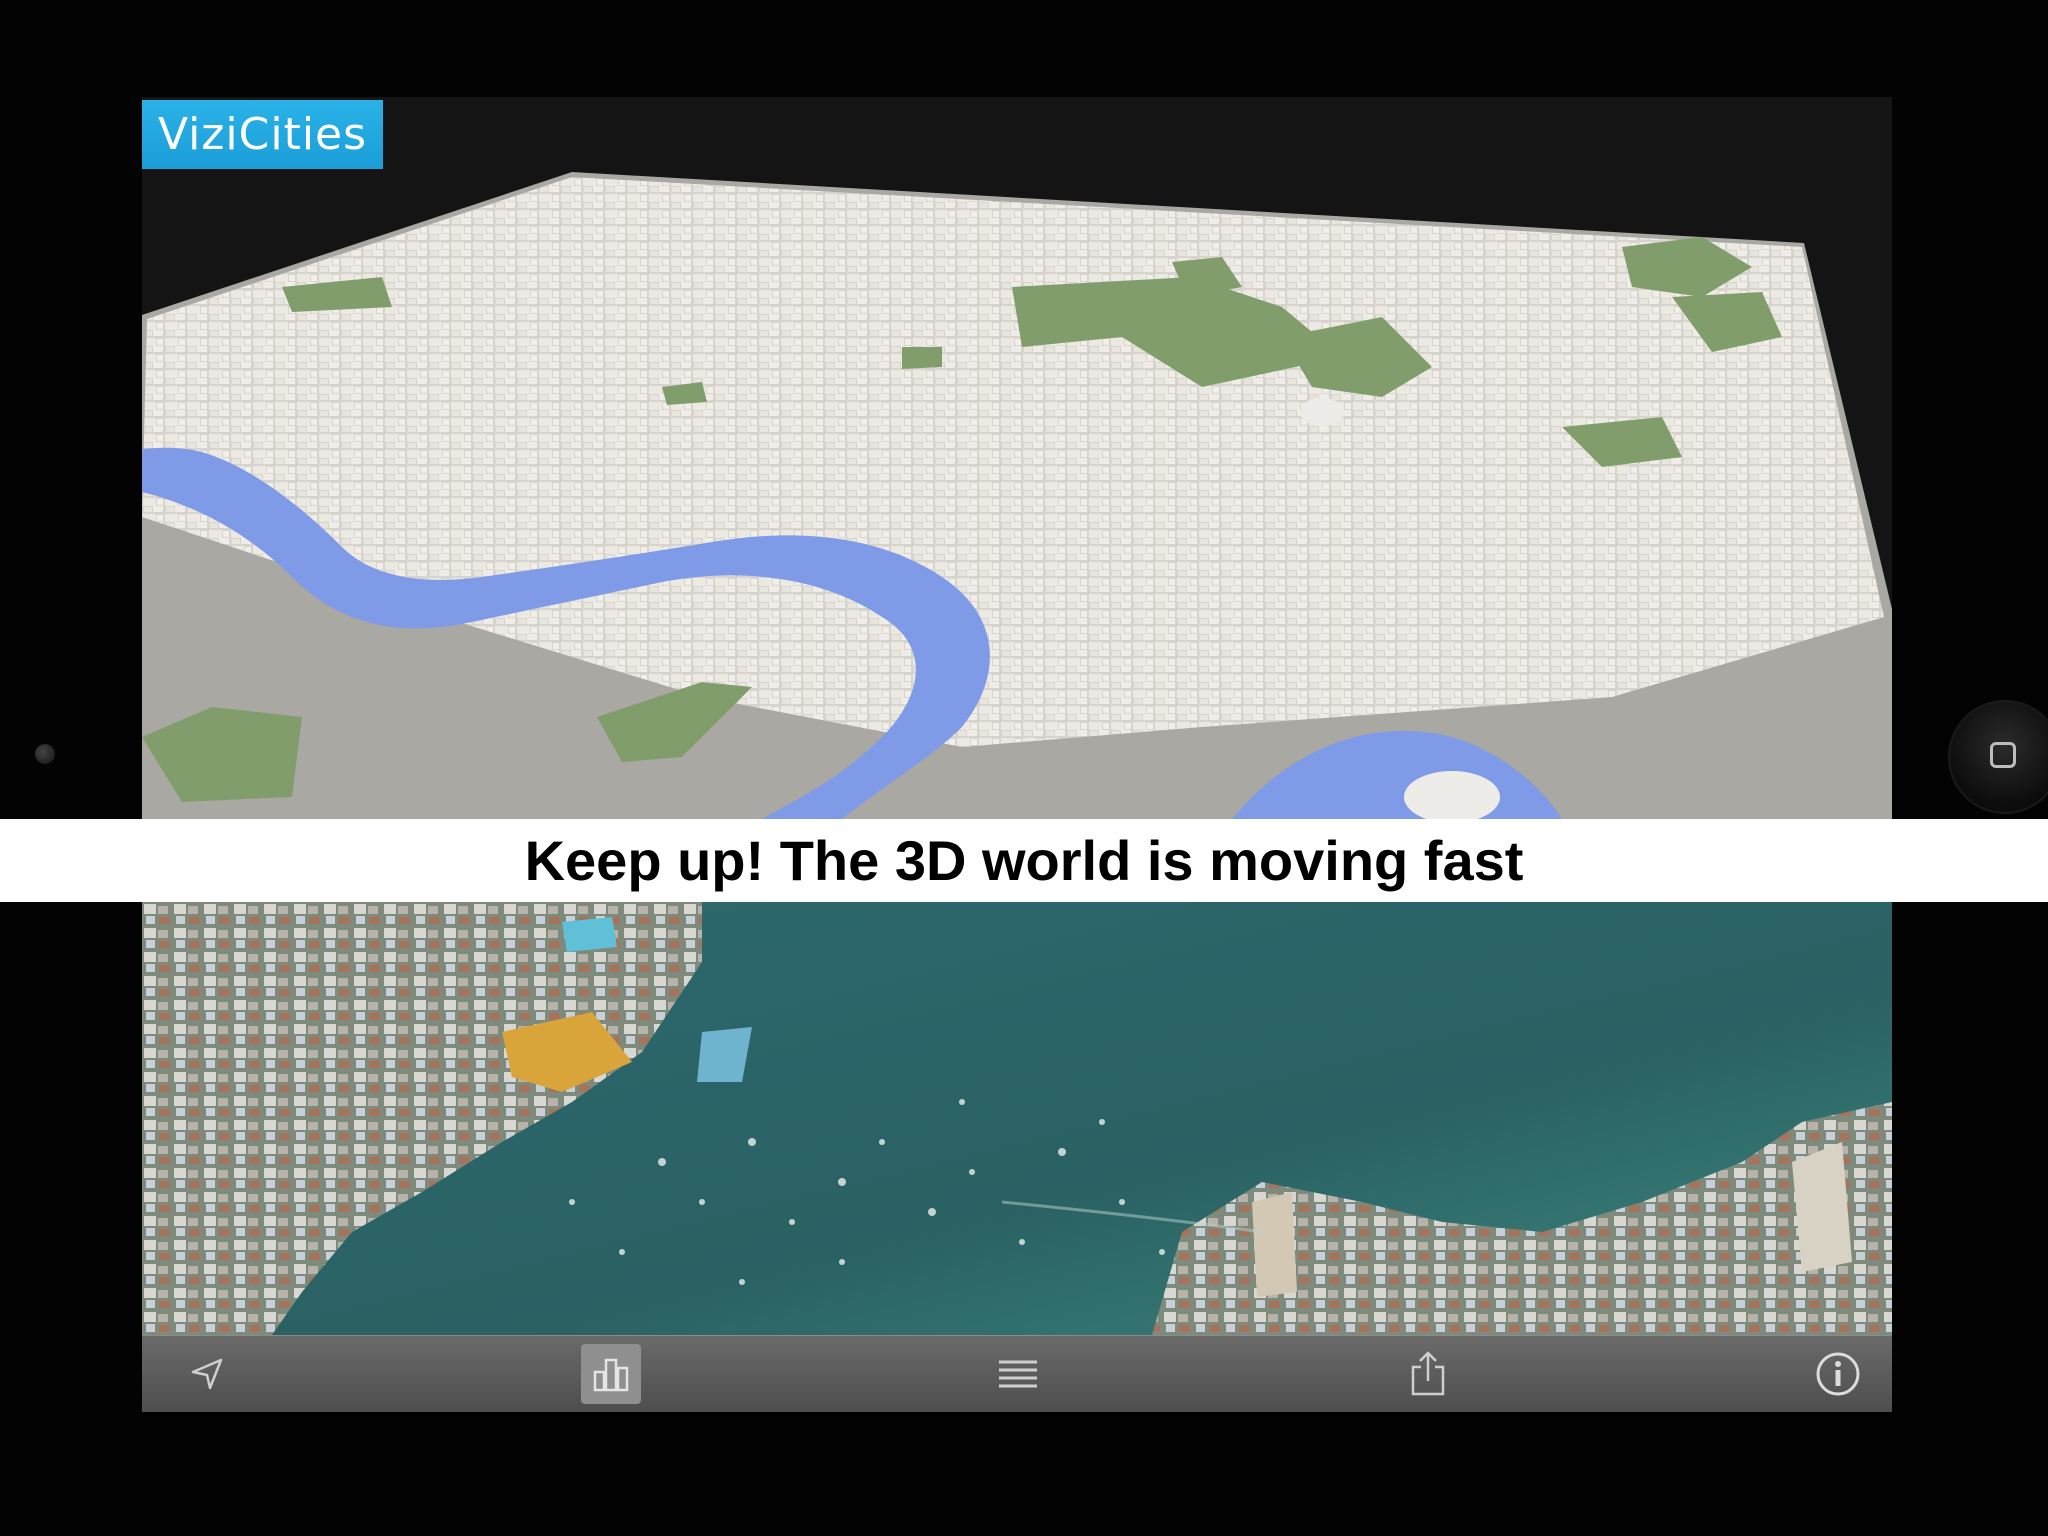 This screenshot has width=2048, height=1536. What do you see at coordinates (922, 358) in the screenshot?
I see `park` at bounding box center [922, 358].